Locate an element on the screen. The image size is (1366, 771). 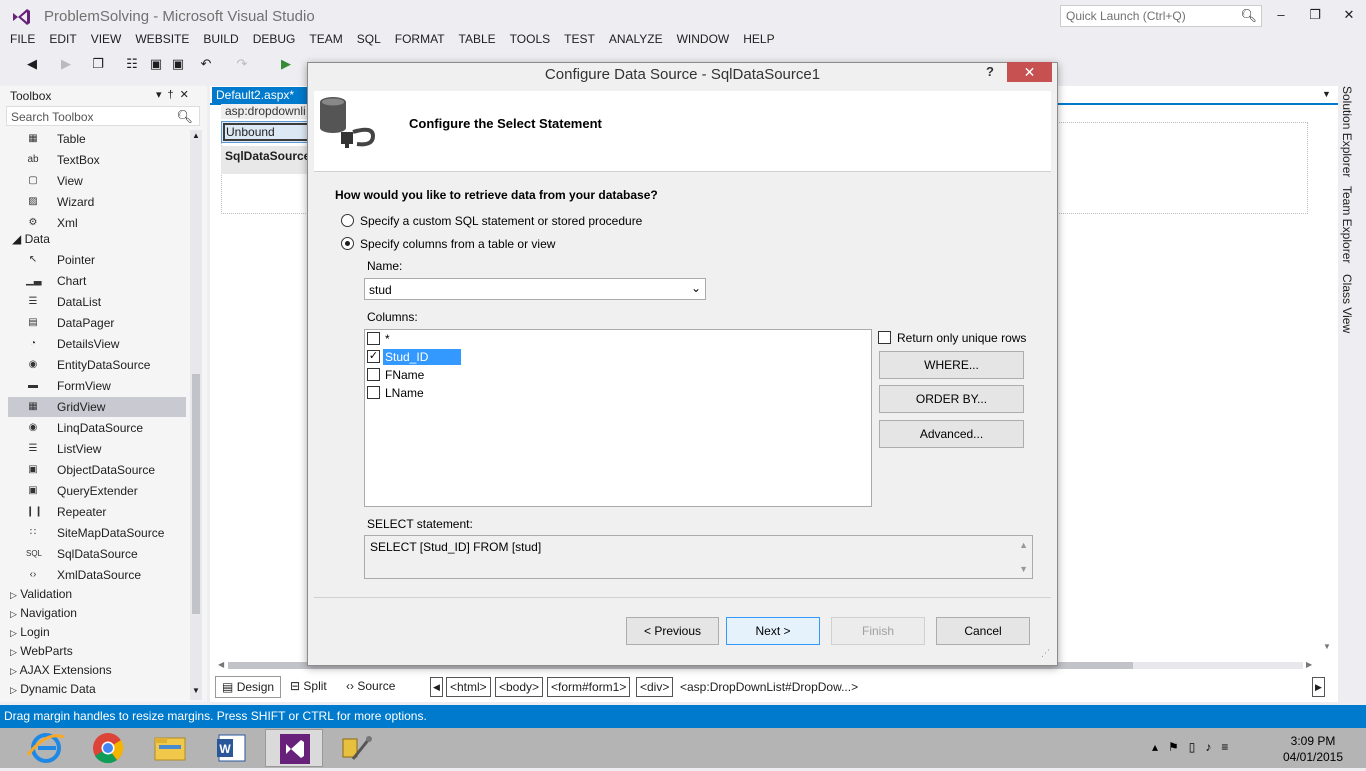
sqldatasource-control: SqlDataSource is located at coordinates (266, 160).